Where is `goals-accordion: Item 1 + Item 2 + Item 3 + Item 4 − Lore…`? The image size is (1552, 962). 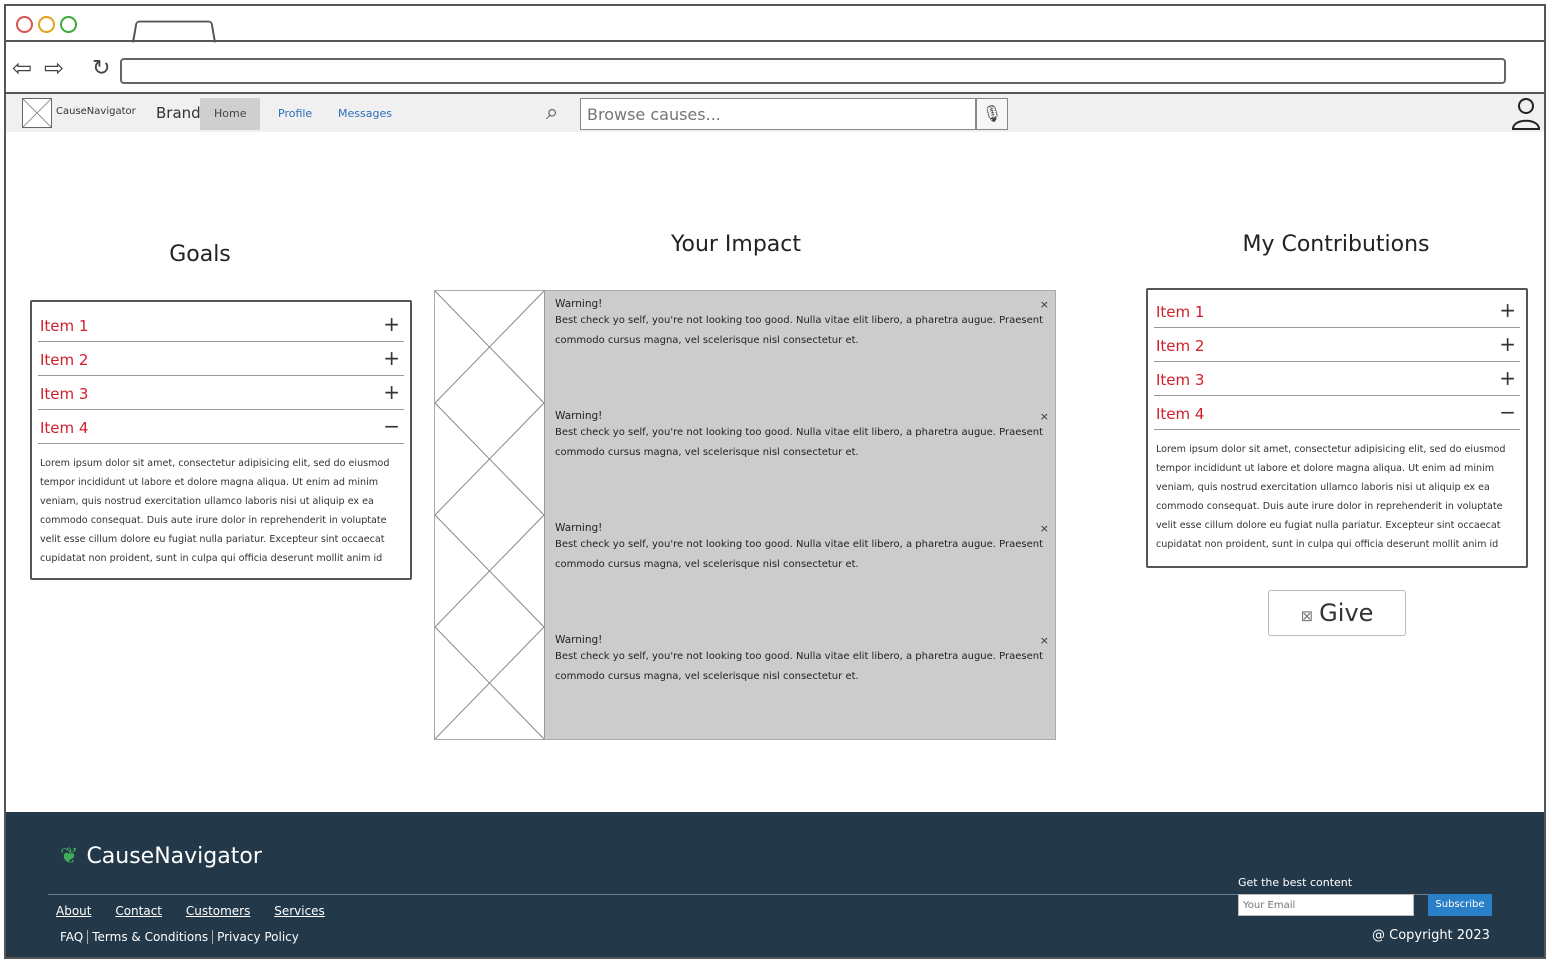
goals-accordion: Item 1 + Item 2 + Item 3 + Item 4 − Lore… is located at coordinates (221, 440).